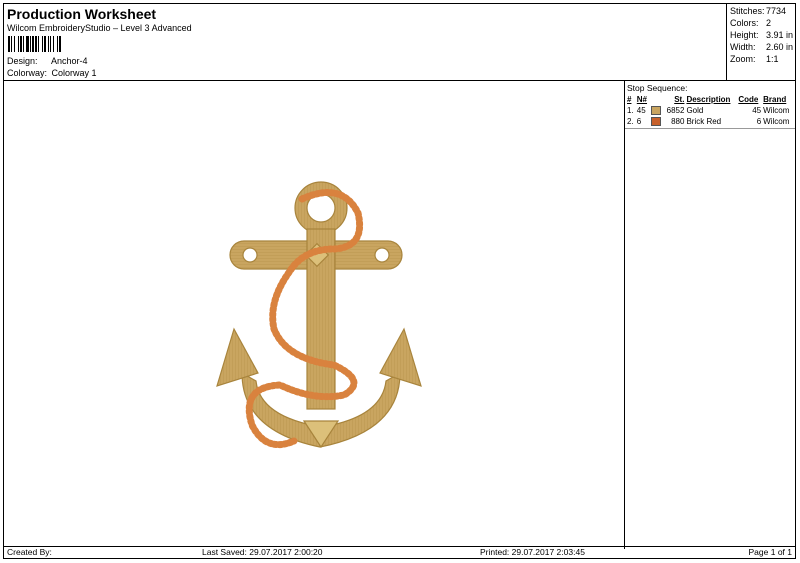  Describe the element at coordinates (743, 59) in the screenshot. I see `zoom-label: Zoom:` at that location.